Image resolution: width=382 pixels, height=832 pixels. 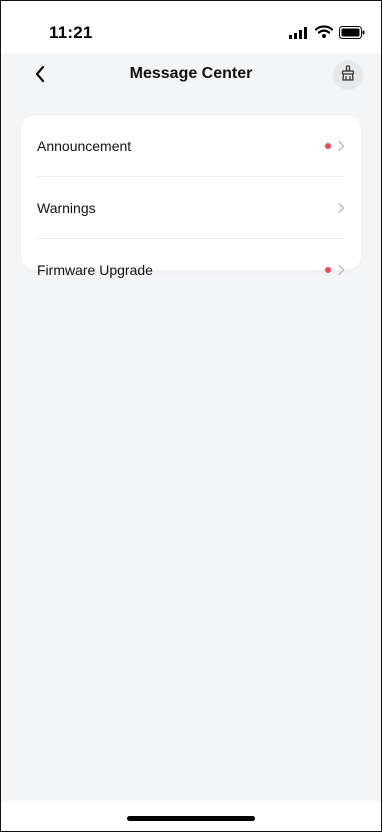 What do you see at coordinates (84, 145) in the screenshot?
I see `menu-item-label: Announcement` at bounding box center [84, 145].